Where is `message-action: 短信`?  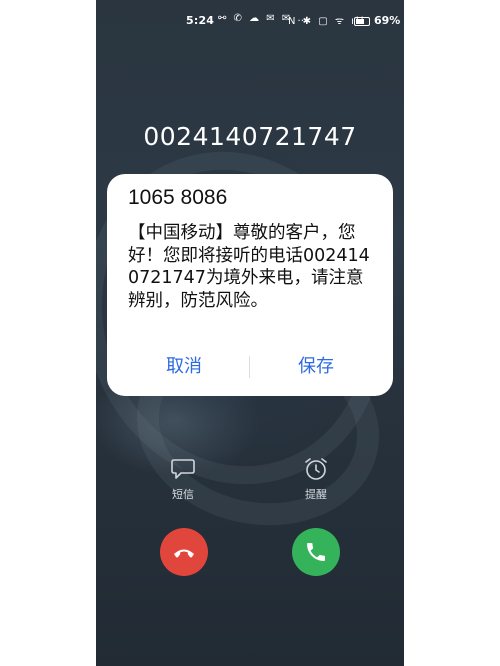
message-action: 短信 is located at coordinates (183, 479).